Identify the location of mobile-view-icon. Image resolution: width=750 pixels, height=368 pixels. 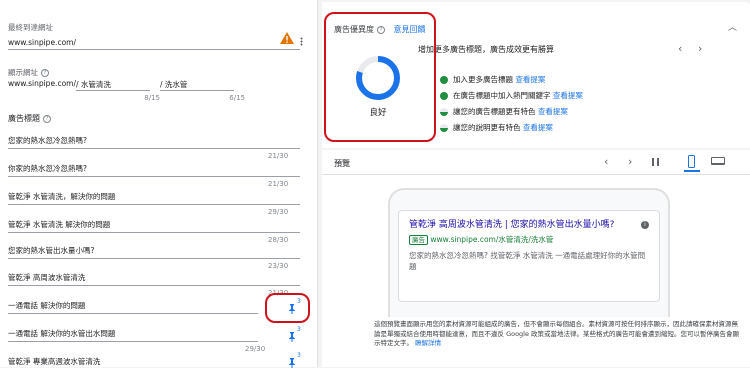
(691, 161).